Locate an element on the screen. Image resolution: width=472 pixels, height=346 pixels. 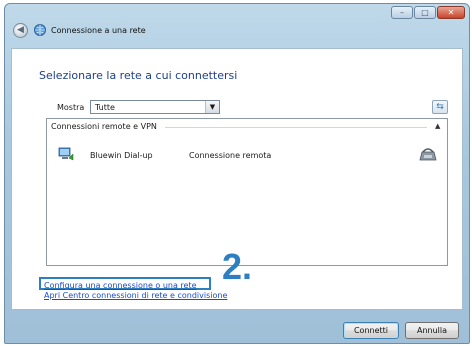
cancel-button: Annulla is located at coordinates (432, 330).